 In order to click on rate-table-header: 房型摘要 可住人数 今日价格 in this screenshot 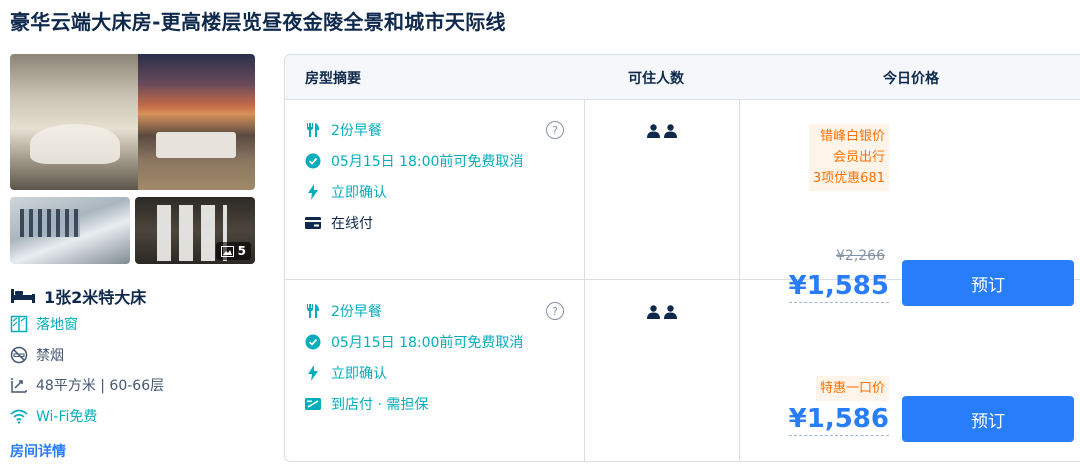, I will do `click(682, 77)`.